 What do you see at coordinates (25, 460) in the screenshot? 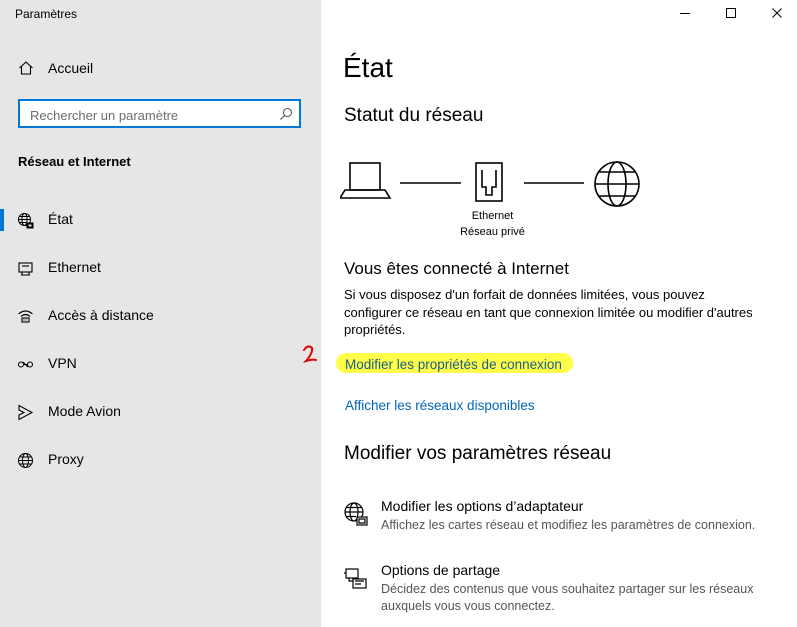
I see `globe-icon` at bounding box center [25, 460].